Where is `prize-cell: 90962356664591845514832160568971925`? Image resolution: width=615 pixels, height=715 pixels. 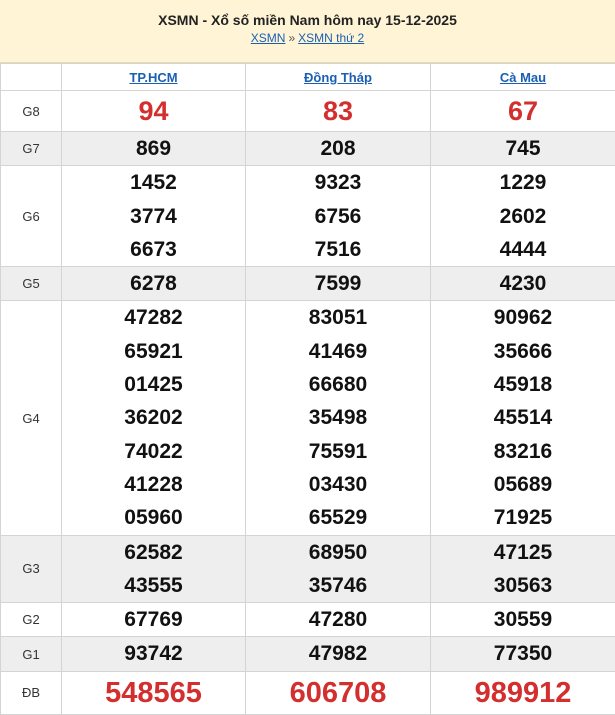
prize-cell: 90962356664591845514832160568971925 is located at coordinates (523, 418).